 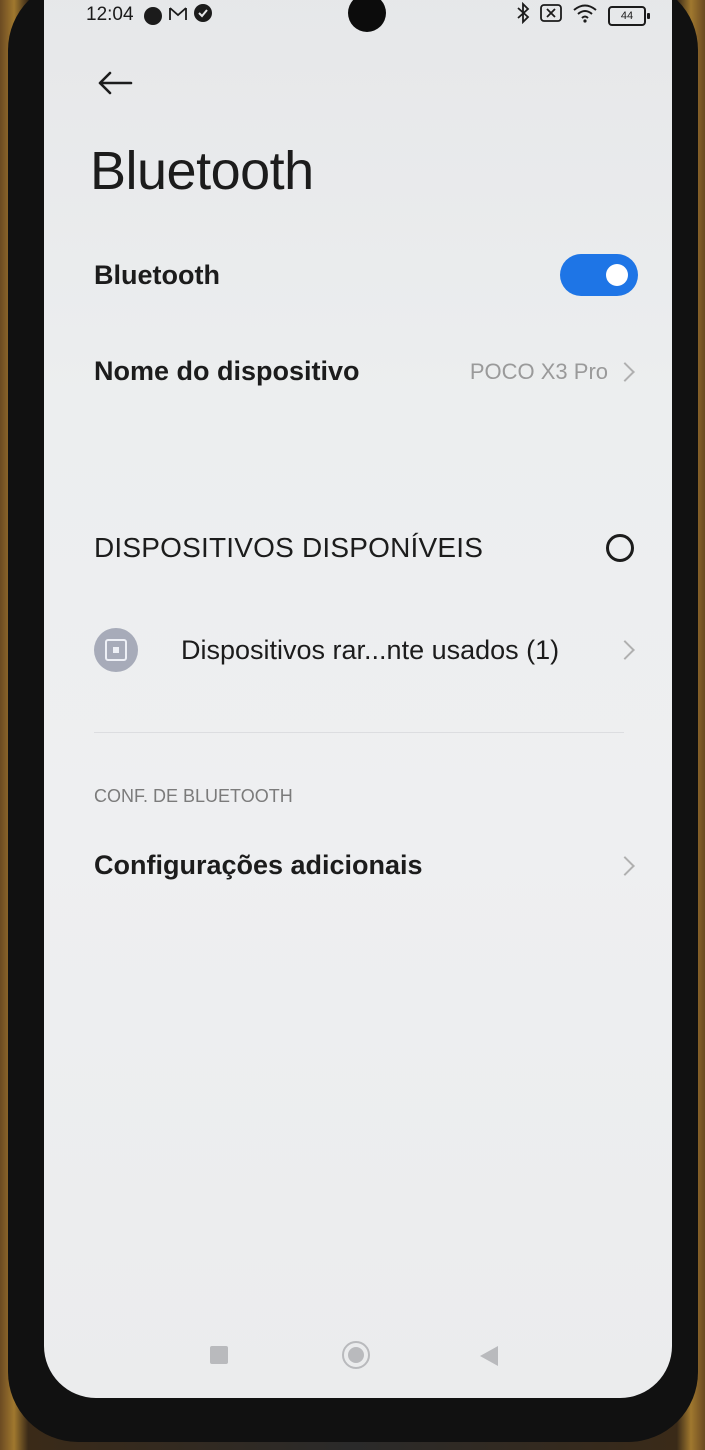 I want to click on back-button, so click(x=115, y=83).